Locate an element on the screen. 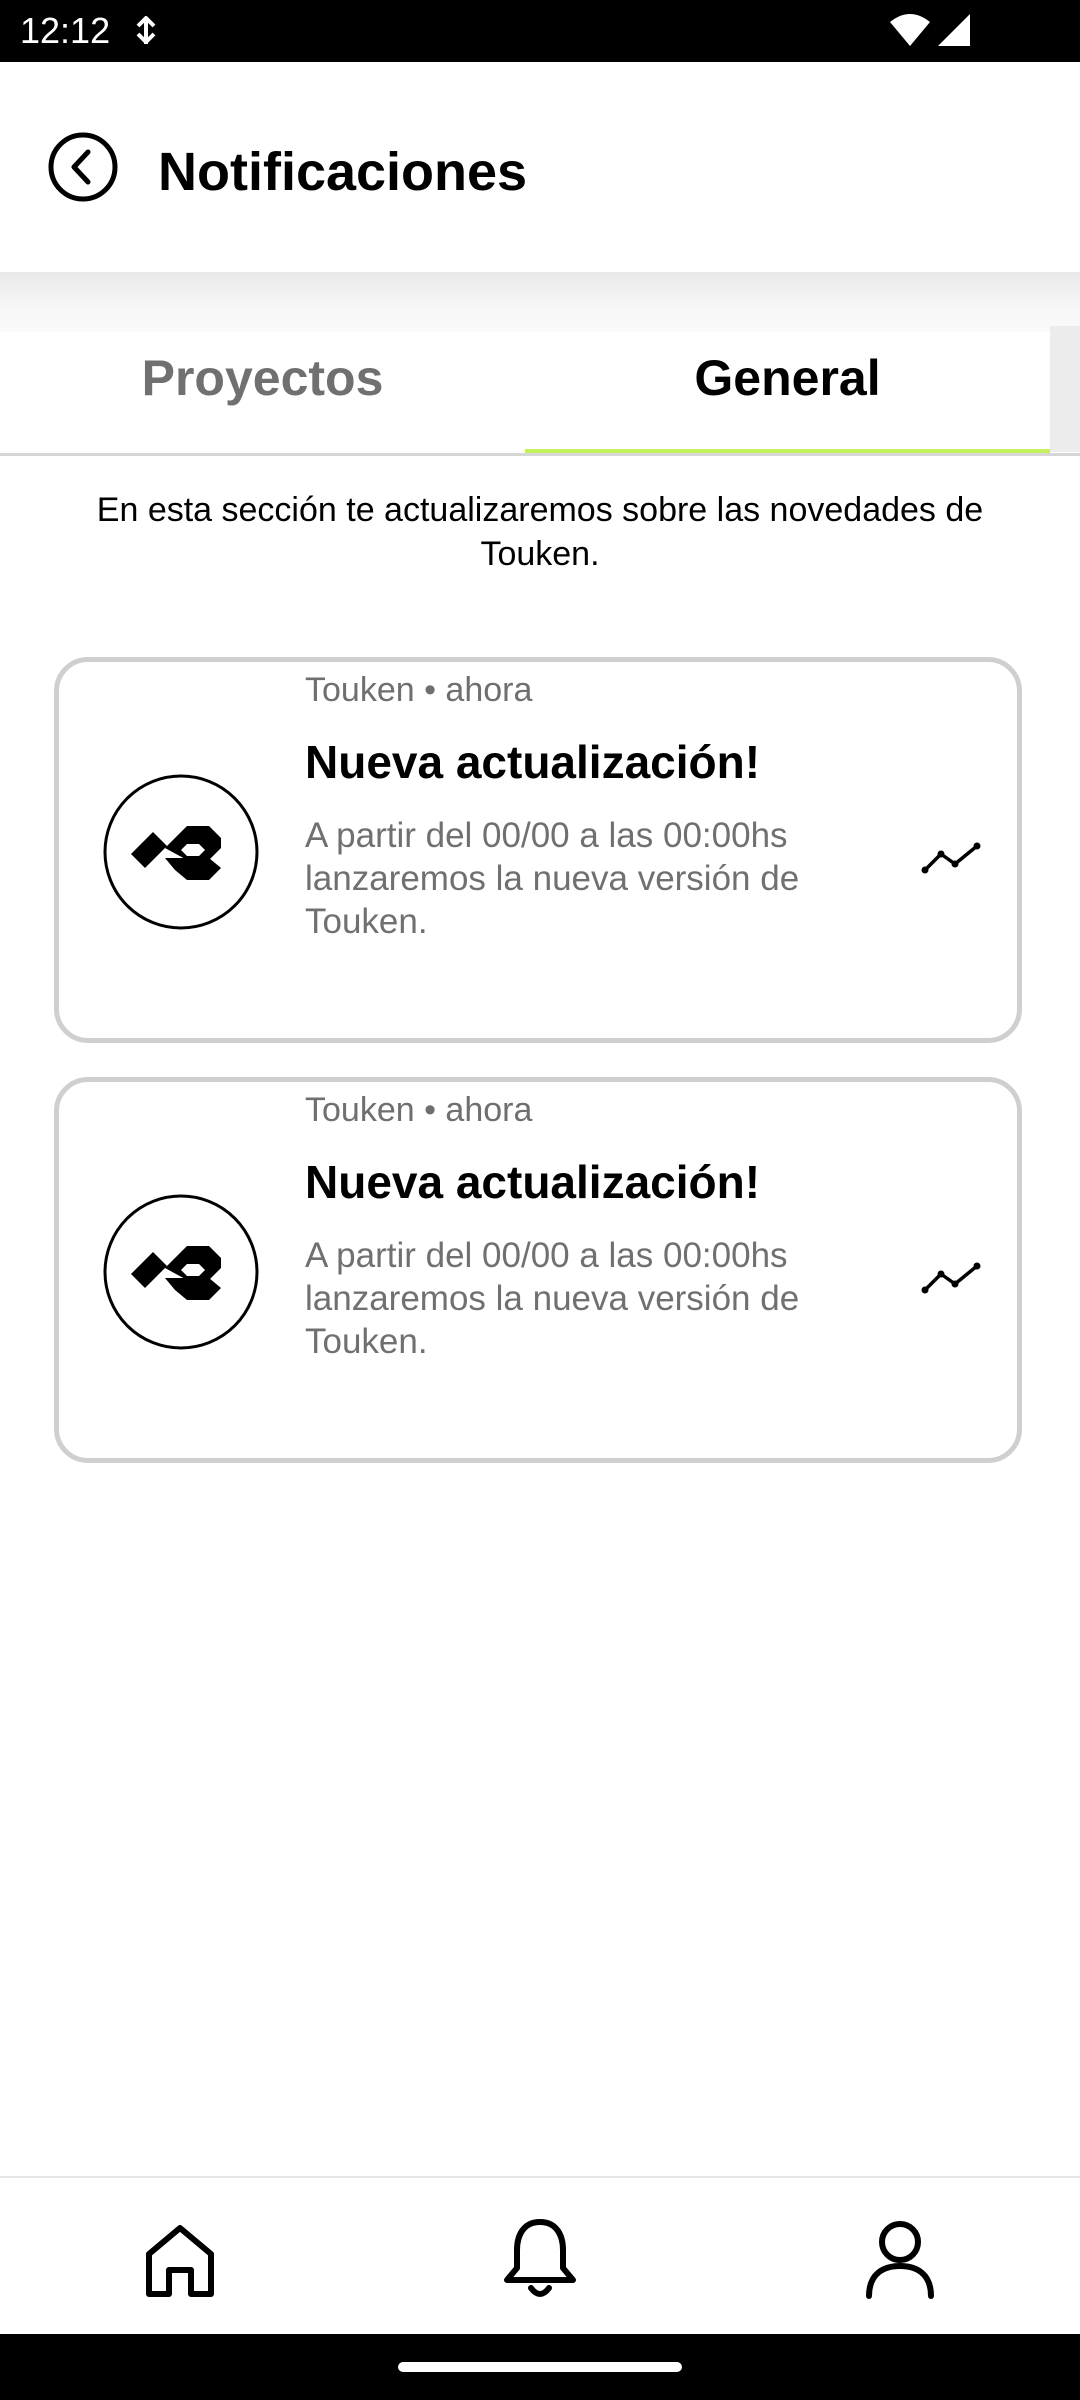 The height and width of the screenshot is (2400, 1080). bottom-navigation is located at coordinates (540, 2256).